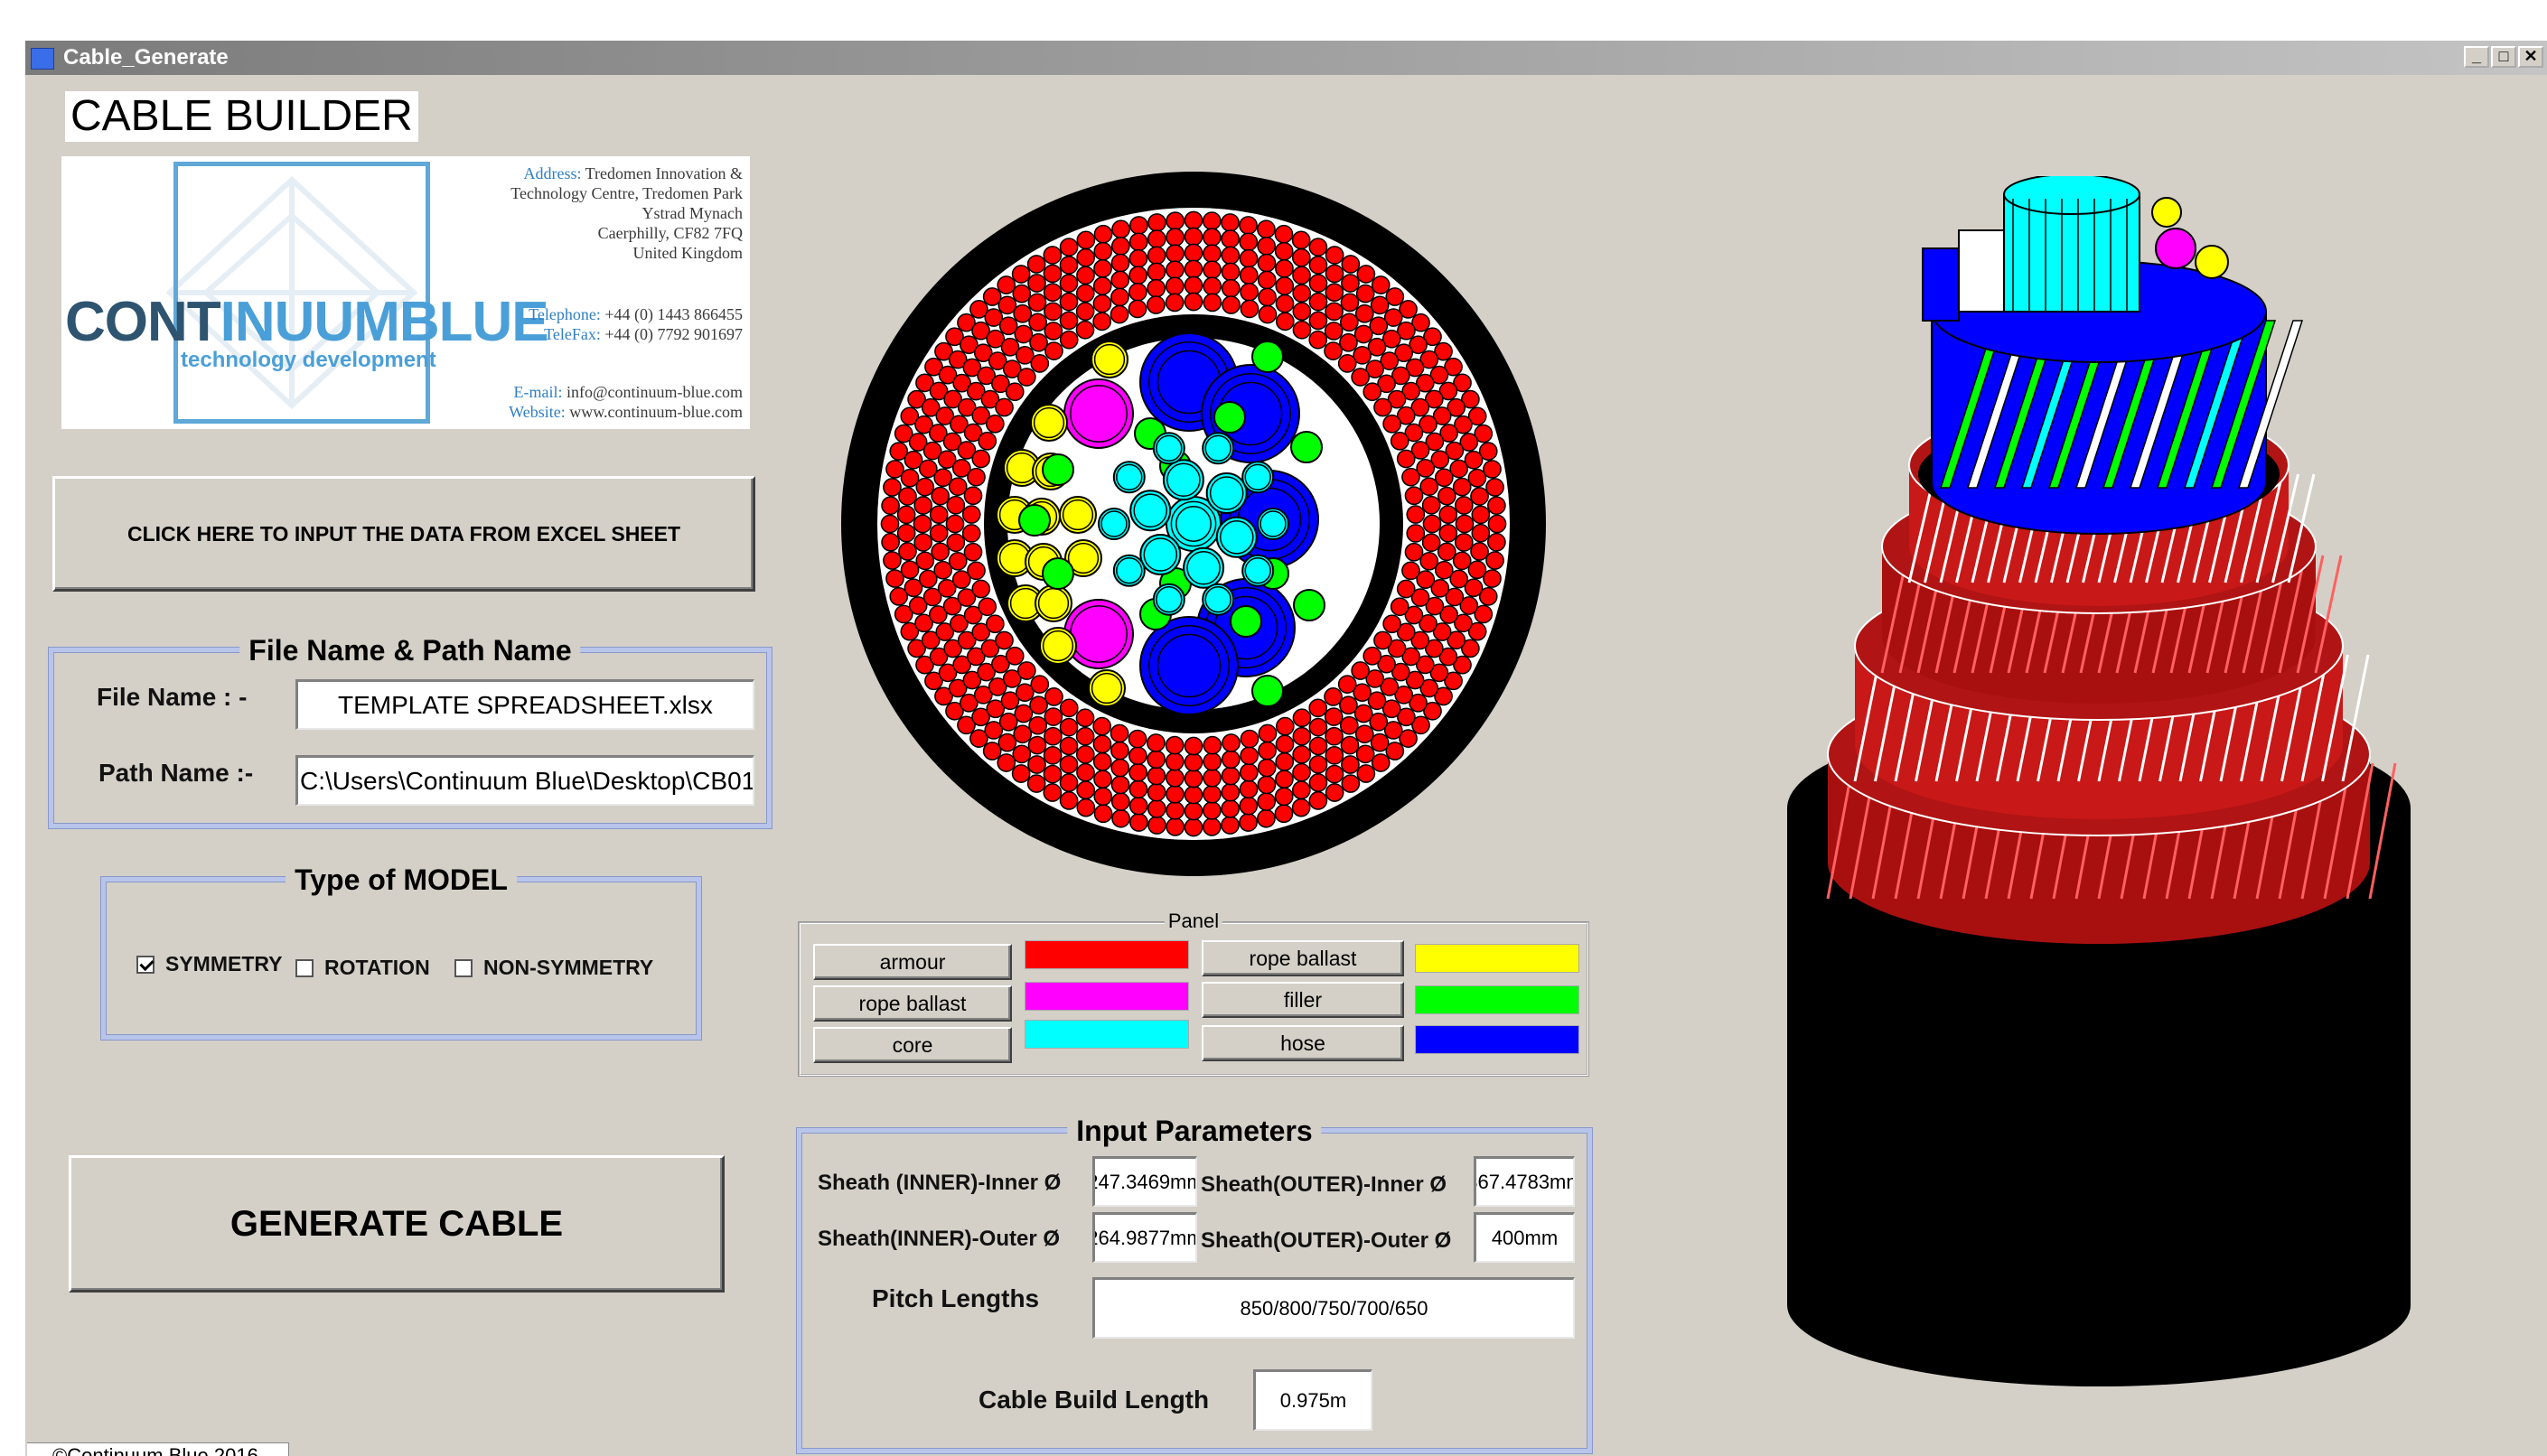 This screenshot has width=2547, height=1456. Describe the element at coordinates (956, 1298) in the screenshot. I see `pitch-lengths-label: Pitch Lengths` at that location.